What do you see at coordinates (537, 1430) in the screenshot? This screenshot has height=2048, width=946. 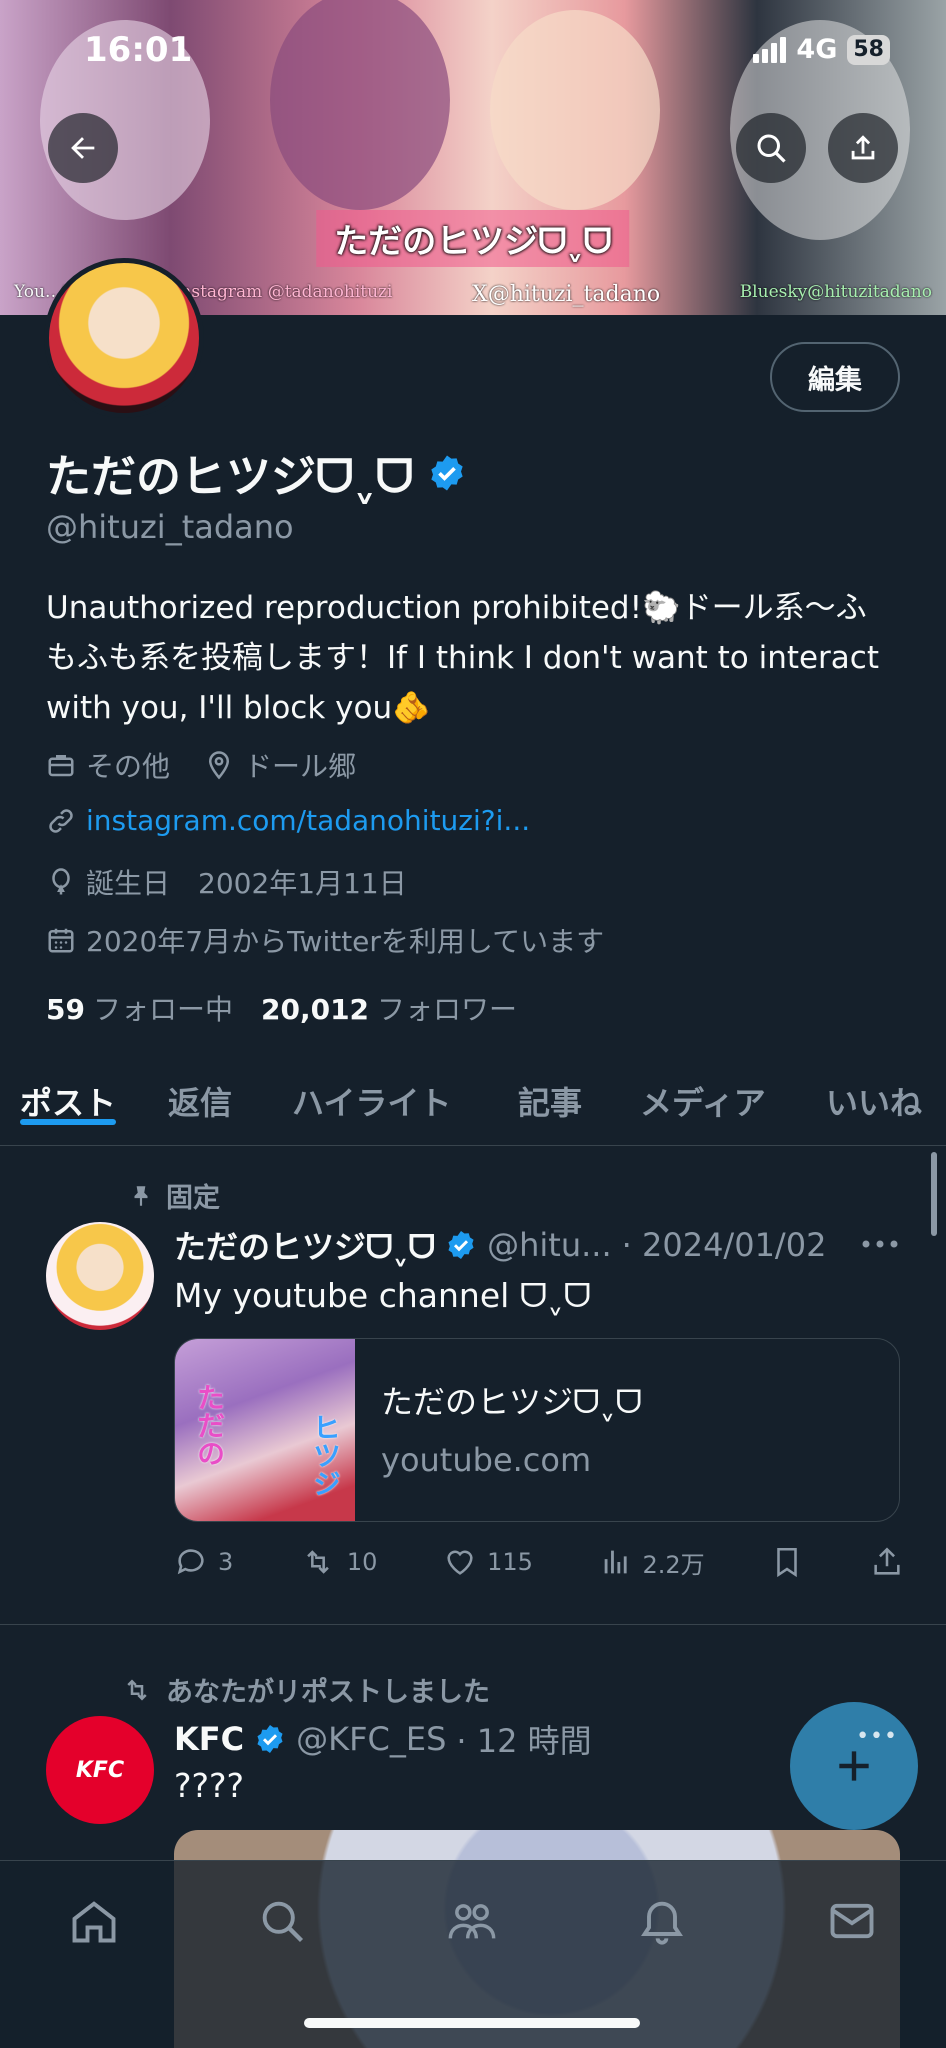 I see `link-preview-card: ただの ヒツジ ただのヒツジᗜˬᗜ youtube.com` at bounding box center [537, 1430].